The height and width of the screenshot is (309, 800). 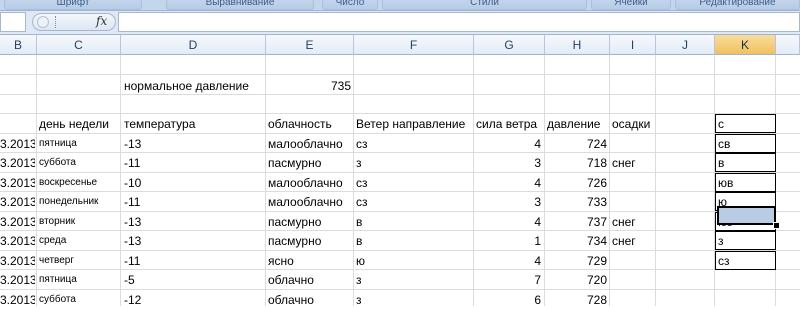 What do you see at coordinates (194, 123) in the screenshot?
I see `header-temp: температура` at bounding box center [194, 123].